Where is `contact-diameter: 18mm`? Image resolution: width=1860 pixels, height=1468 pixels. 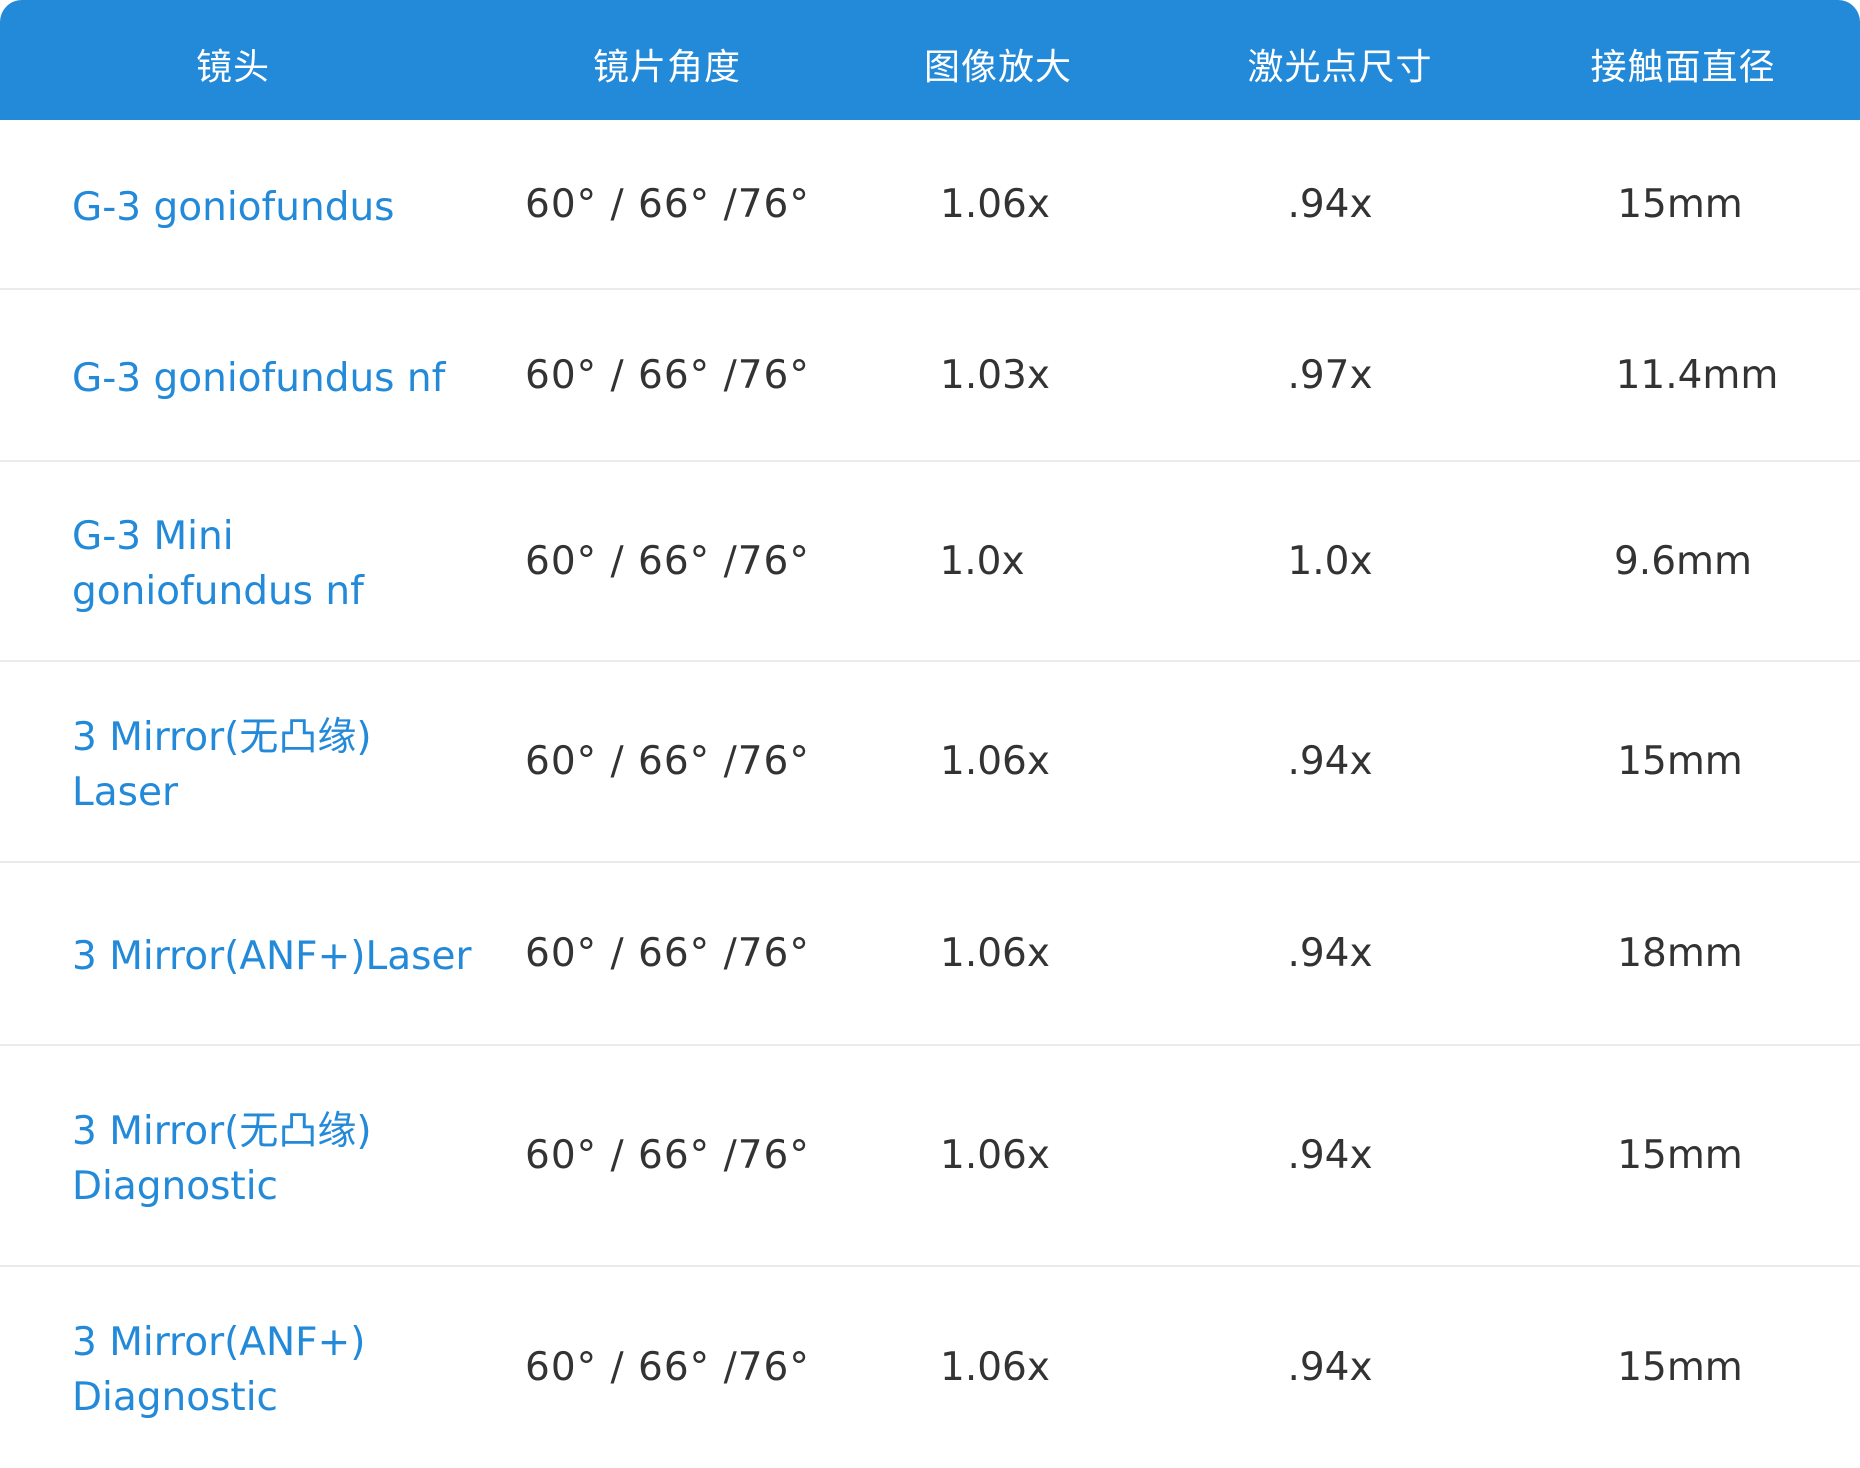 contact-diameter: 18mm is located at coordinates (1680, 953).